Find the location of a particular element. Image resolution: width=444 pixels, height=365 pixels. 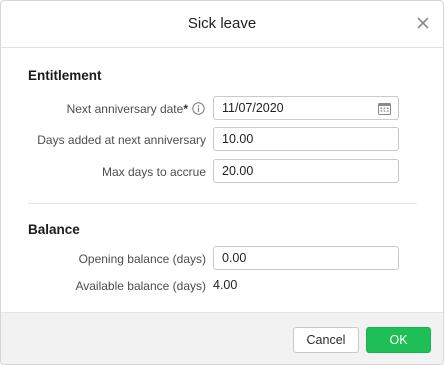

available-balance-label: Available balance (days) is located at coordinates (140, 286).